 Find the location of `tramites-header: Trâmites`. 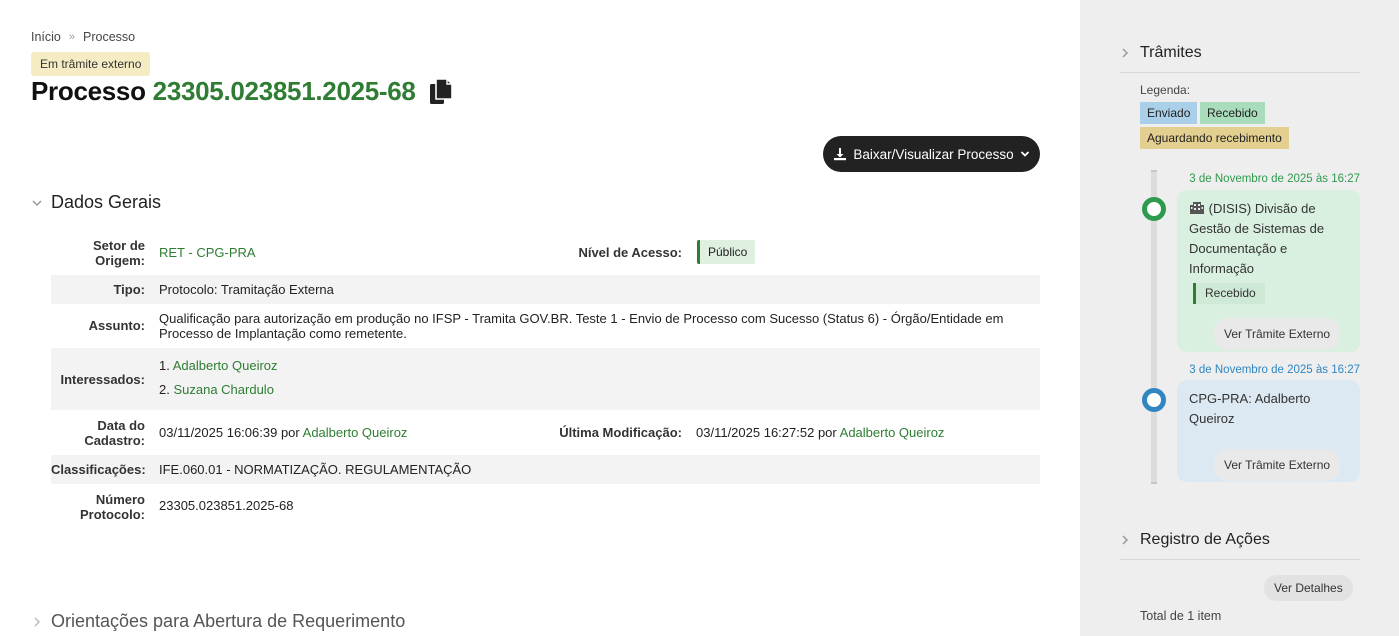

tramites-header: Trâmites is located at coordinates (1161, 53).